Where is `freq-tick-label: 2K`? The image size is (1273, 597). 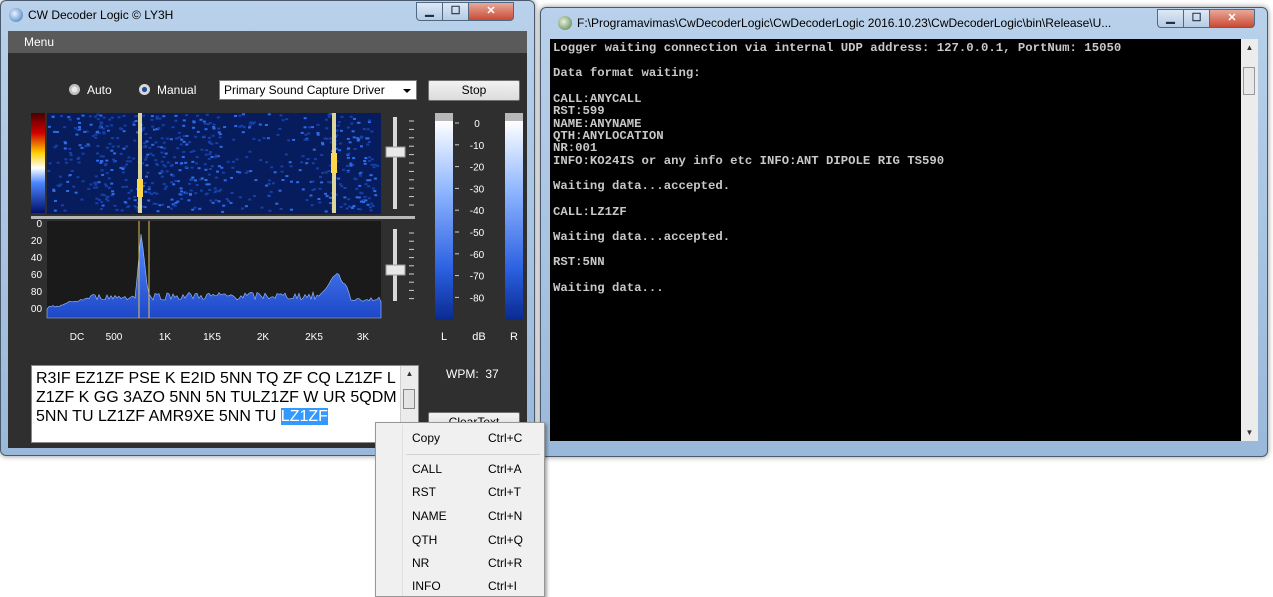 freq-tick-label: 2K is located at coordinates (263, 337).